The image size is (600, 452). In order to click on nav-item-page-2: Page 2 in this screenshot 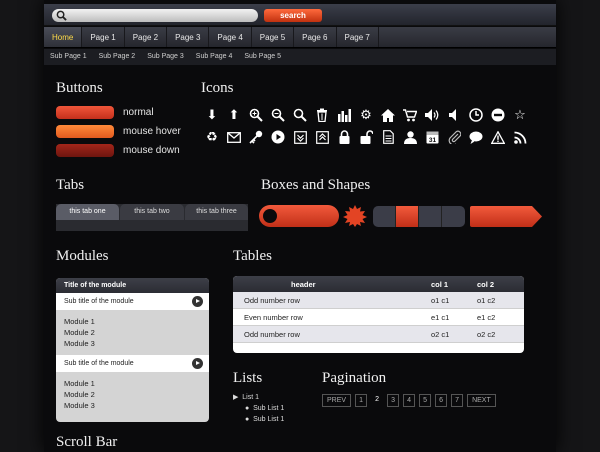, I will do `click(146, 37)`.